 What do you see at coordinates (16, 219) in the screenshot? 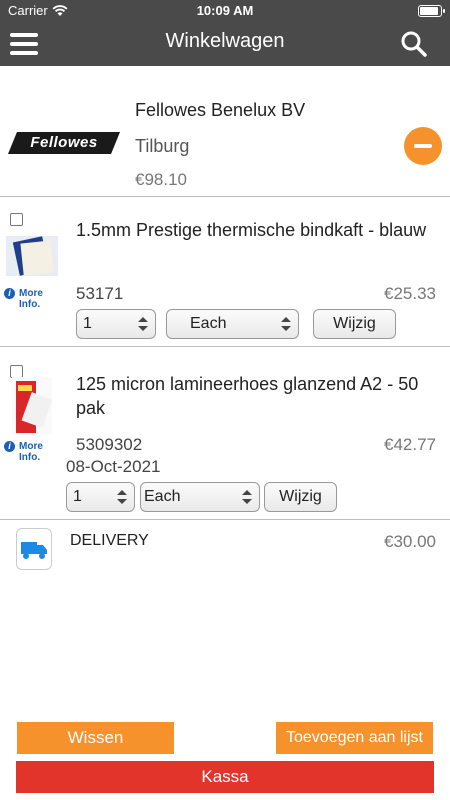
I see `item-checkbox` at bounding box center [16, 219].